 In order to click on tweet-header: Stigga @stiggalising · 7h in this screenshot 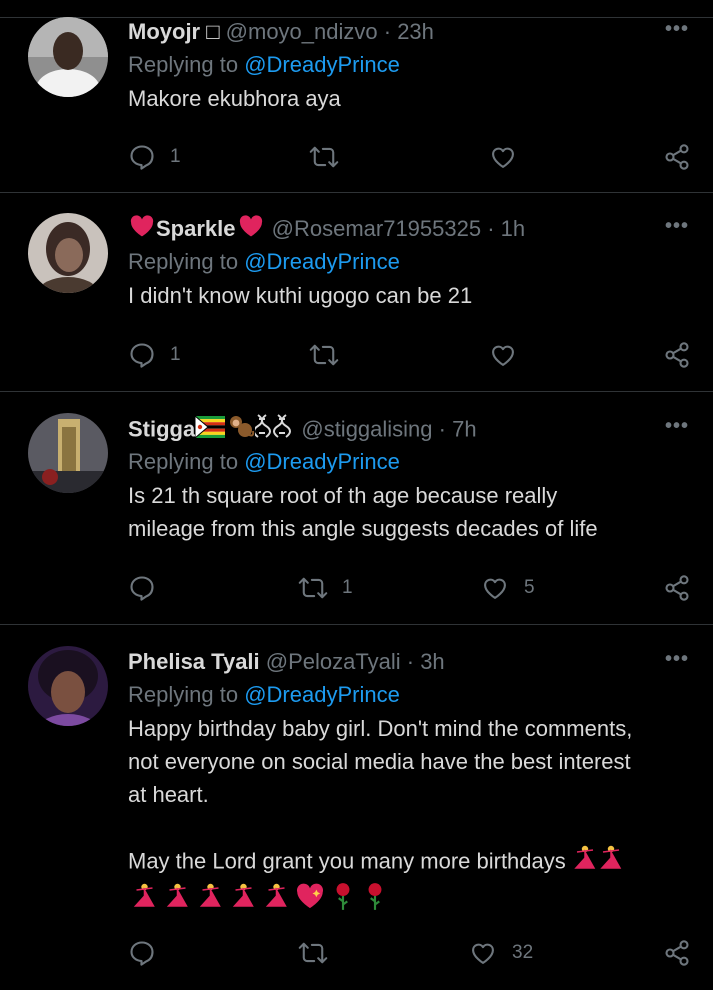, I will do `click(410, 429)`.